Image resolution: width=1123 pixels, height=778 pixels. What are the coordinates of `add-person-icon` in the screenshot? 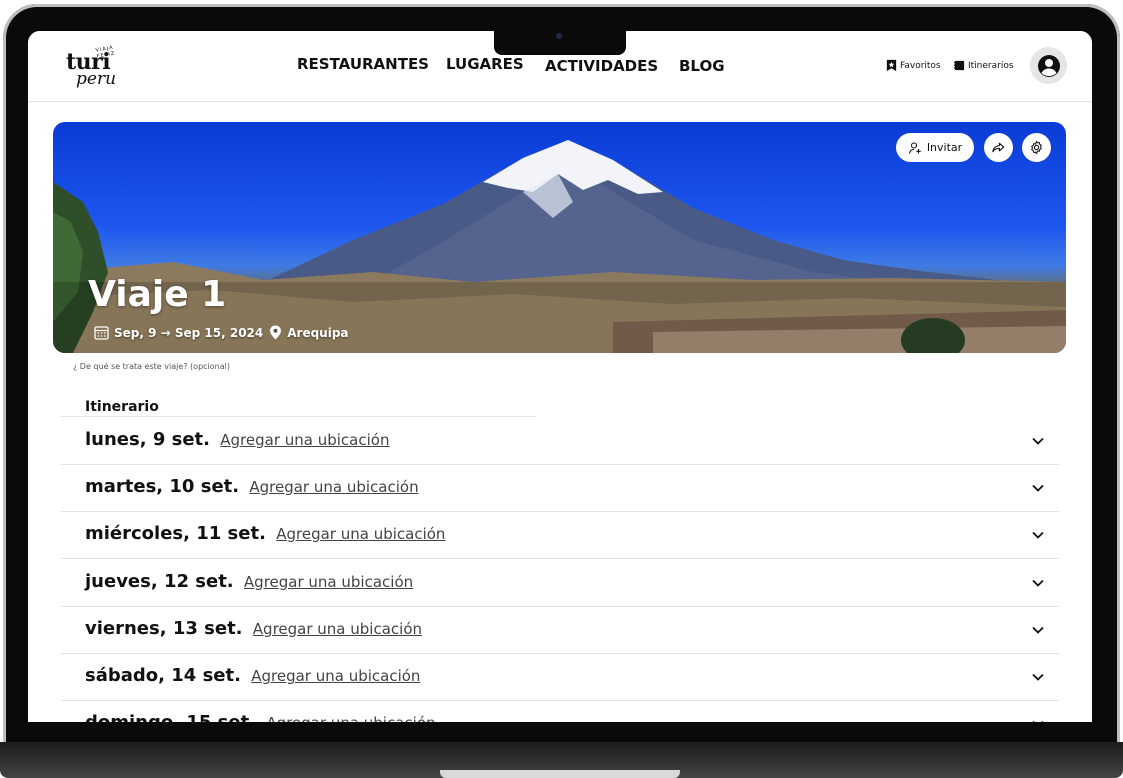 It's located at (914, 147).